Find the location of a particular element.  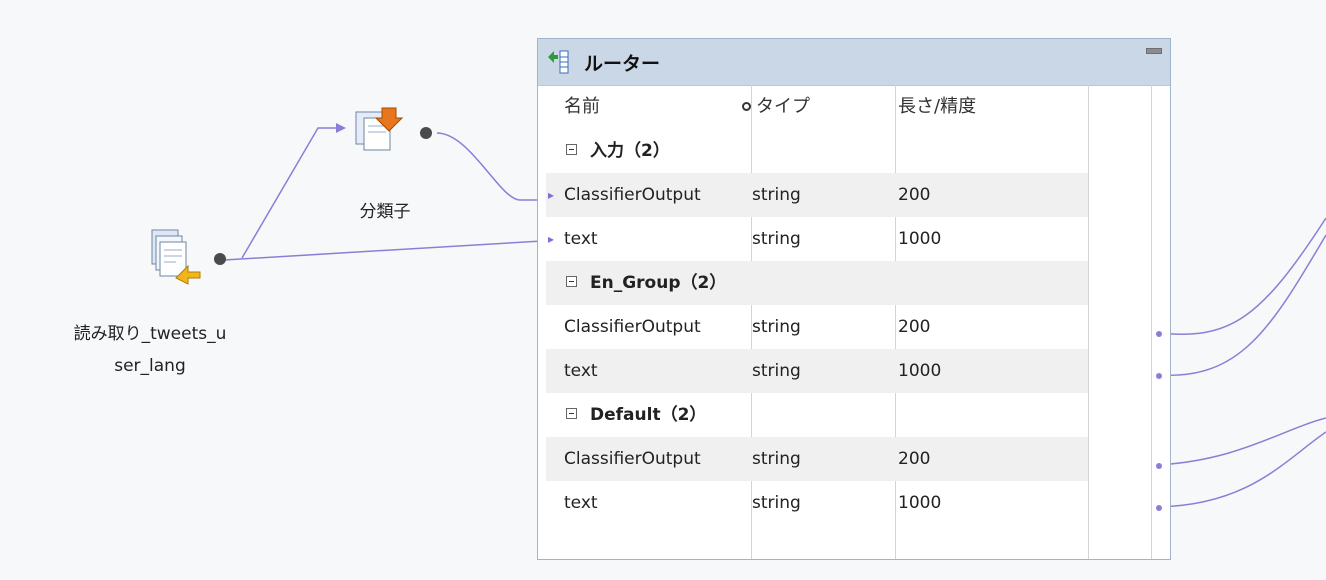

port-column is located at coordinates (1120, 322).